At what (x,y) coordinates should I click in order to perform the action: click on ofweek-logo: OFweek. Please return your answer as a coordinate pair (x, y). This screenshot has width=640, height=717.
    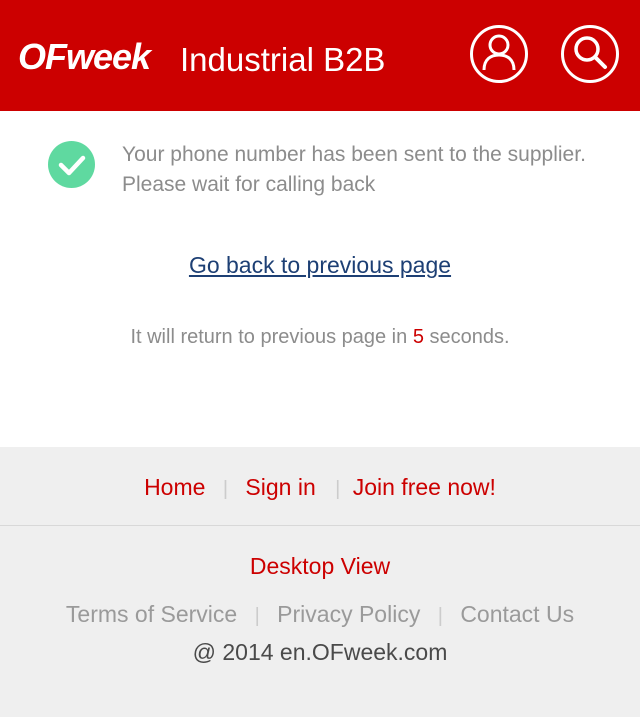
    Looking at the image, I should click on (84, 57).